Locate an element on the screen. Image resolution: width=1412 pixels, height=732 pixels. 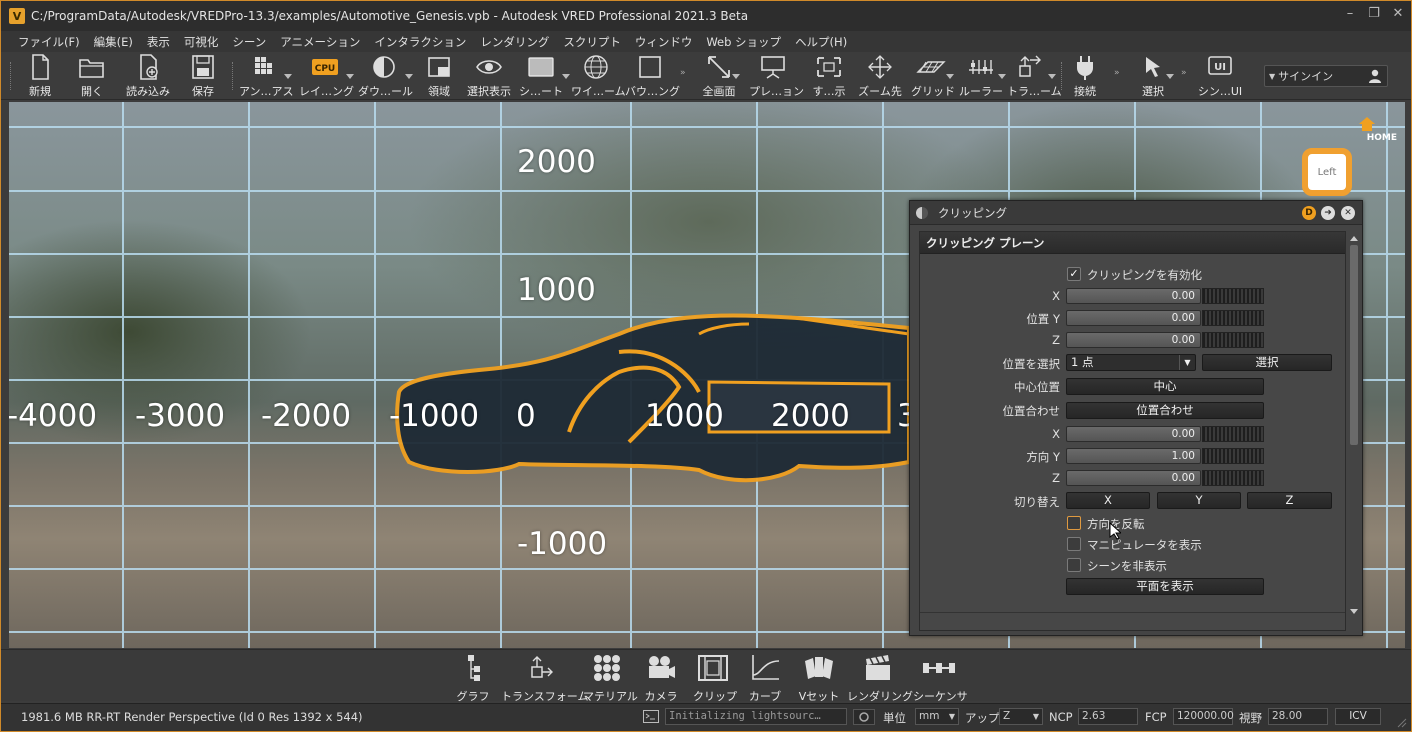
grid-button: グリッド is located at coordinates (933, 76).